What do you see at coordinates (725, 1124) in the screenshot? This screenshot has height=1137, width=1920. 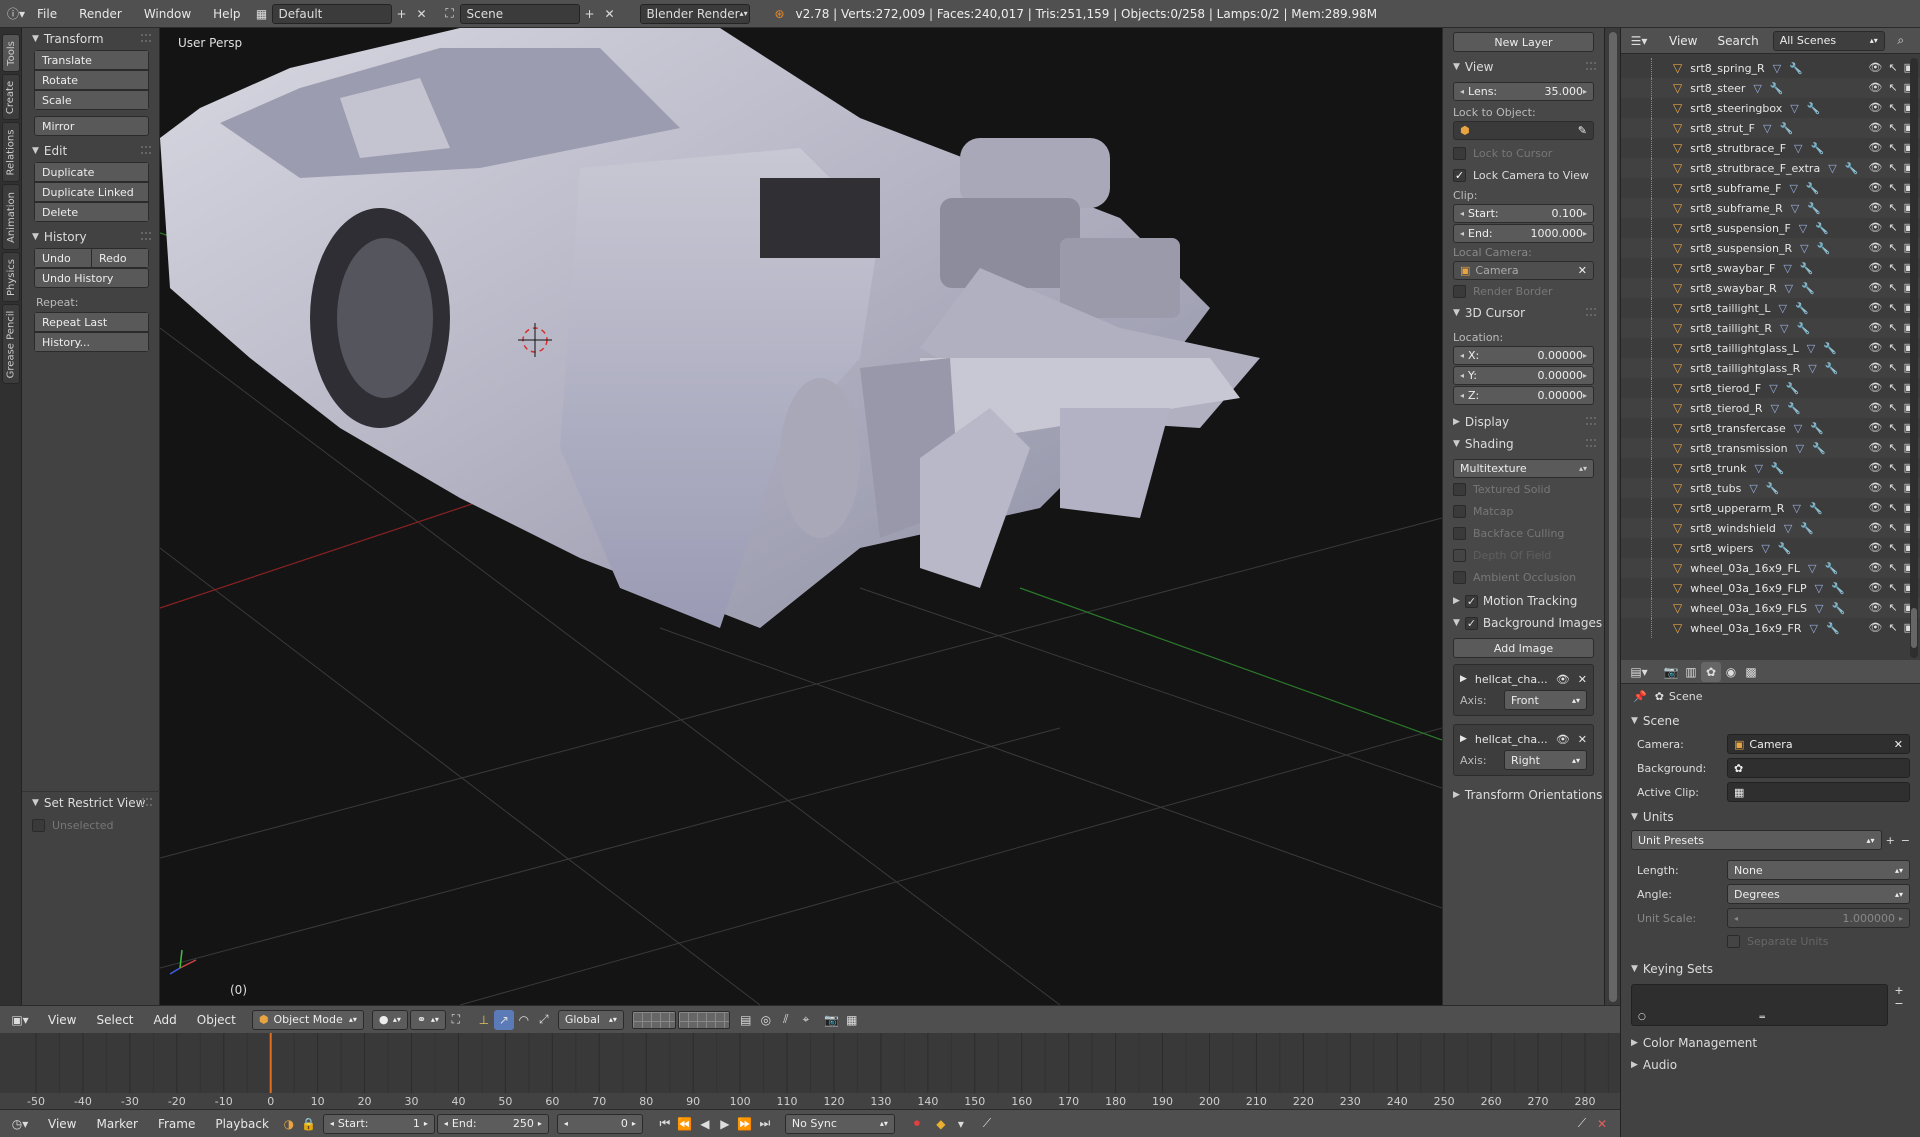 I see `play-icon: ▶` at bounding box center [725, 1124].